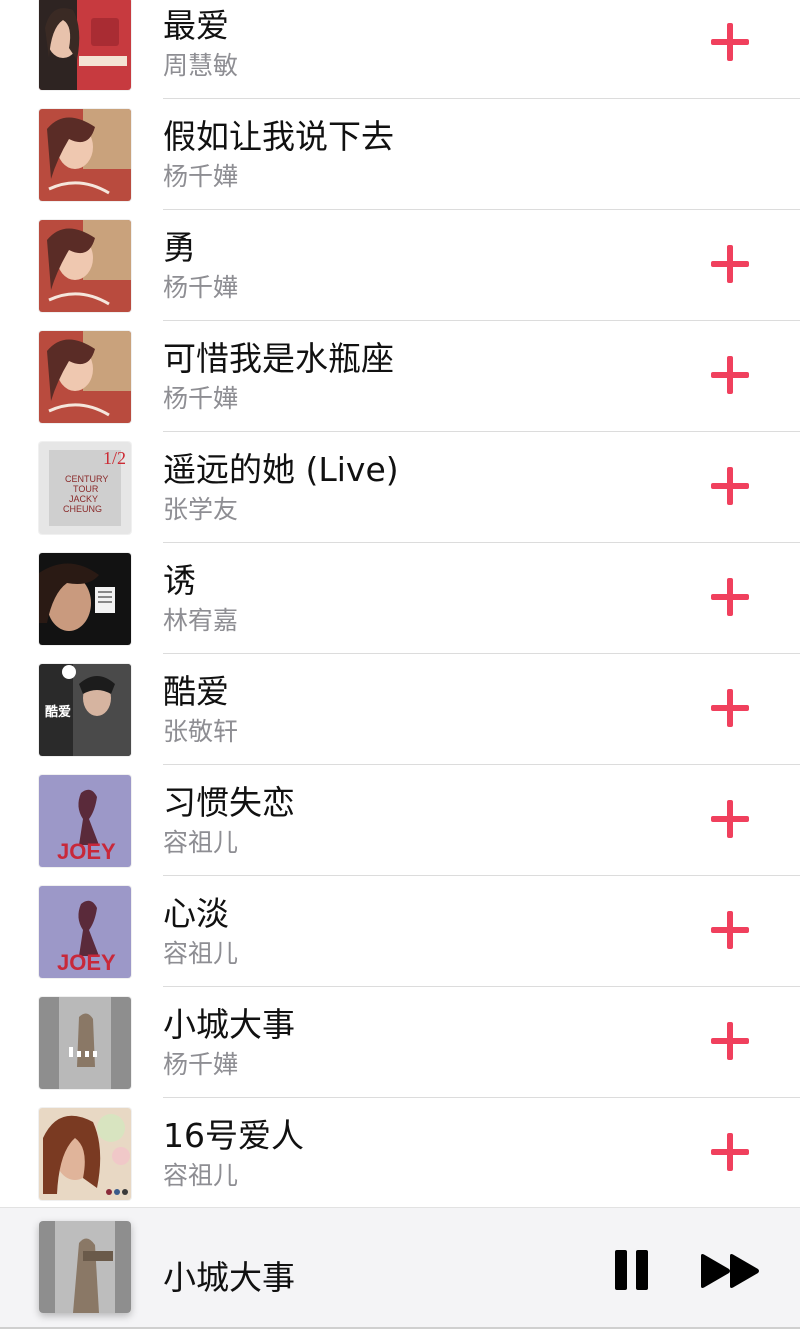 The width and height of the screenshot is (800, 1329). I want to click on album-art: 1/2 CENTURY TOUR JACKY CHEUNG, so click(85, 488).